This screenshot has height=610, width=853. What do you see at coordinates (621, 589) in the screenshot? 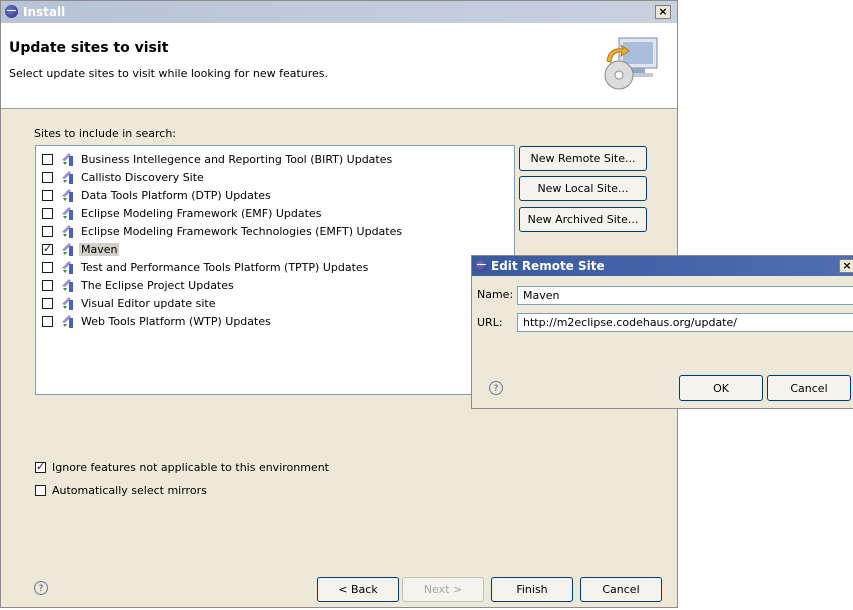
I see `cancel-button: Cancel` at bounding box center [621, 589].